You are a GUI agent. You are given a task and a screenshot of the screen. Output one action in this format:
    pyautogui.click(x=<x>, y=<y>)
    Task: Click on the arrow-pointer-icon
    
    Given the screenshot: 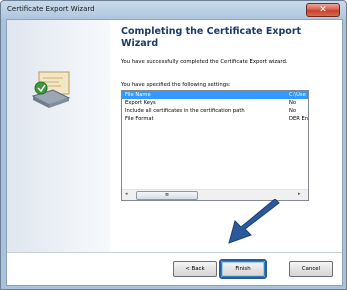 What is the action you would take?
    pyautogui.click(x=254, y=221)
    